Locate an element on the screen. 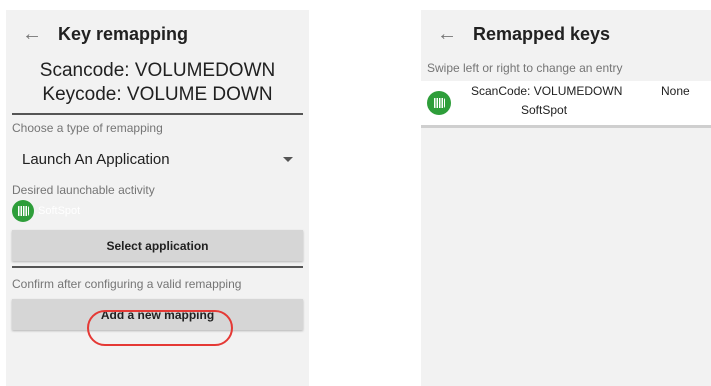  keycode-text: Keycode: VOLUME DOWN is located at coordinates (157, 94).